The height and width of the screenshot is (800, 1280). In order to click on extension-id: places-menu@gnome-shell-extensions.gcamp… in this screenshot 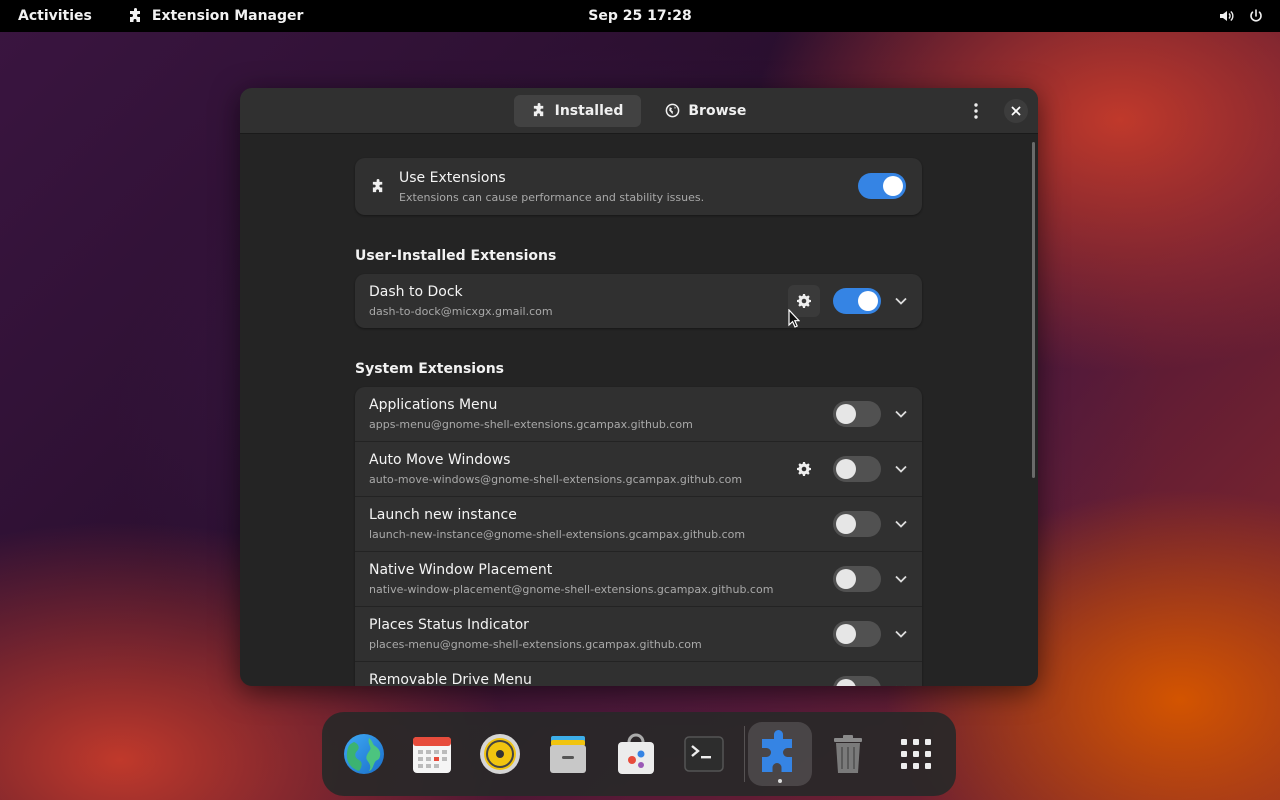, I will do `click(535, 644)`.